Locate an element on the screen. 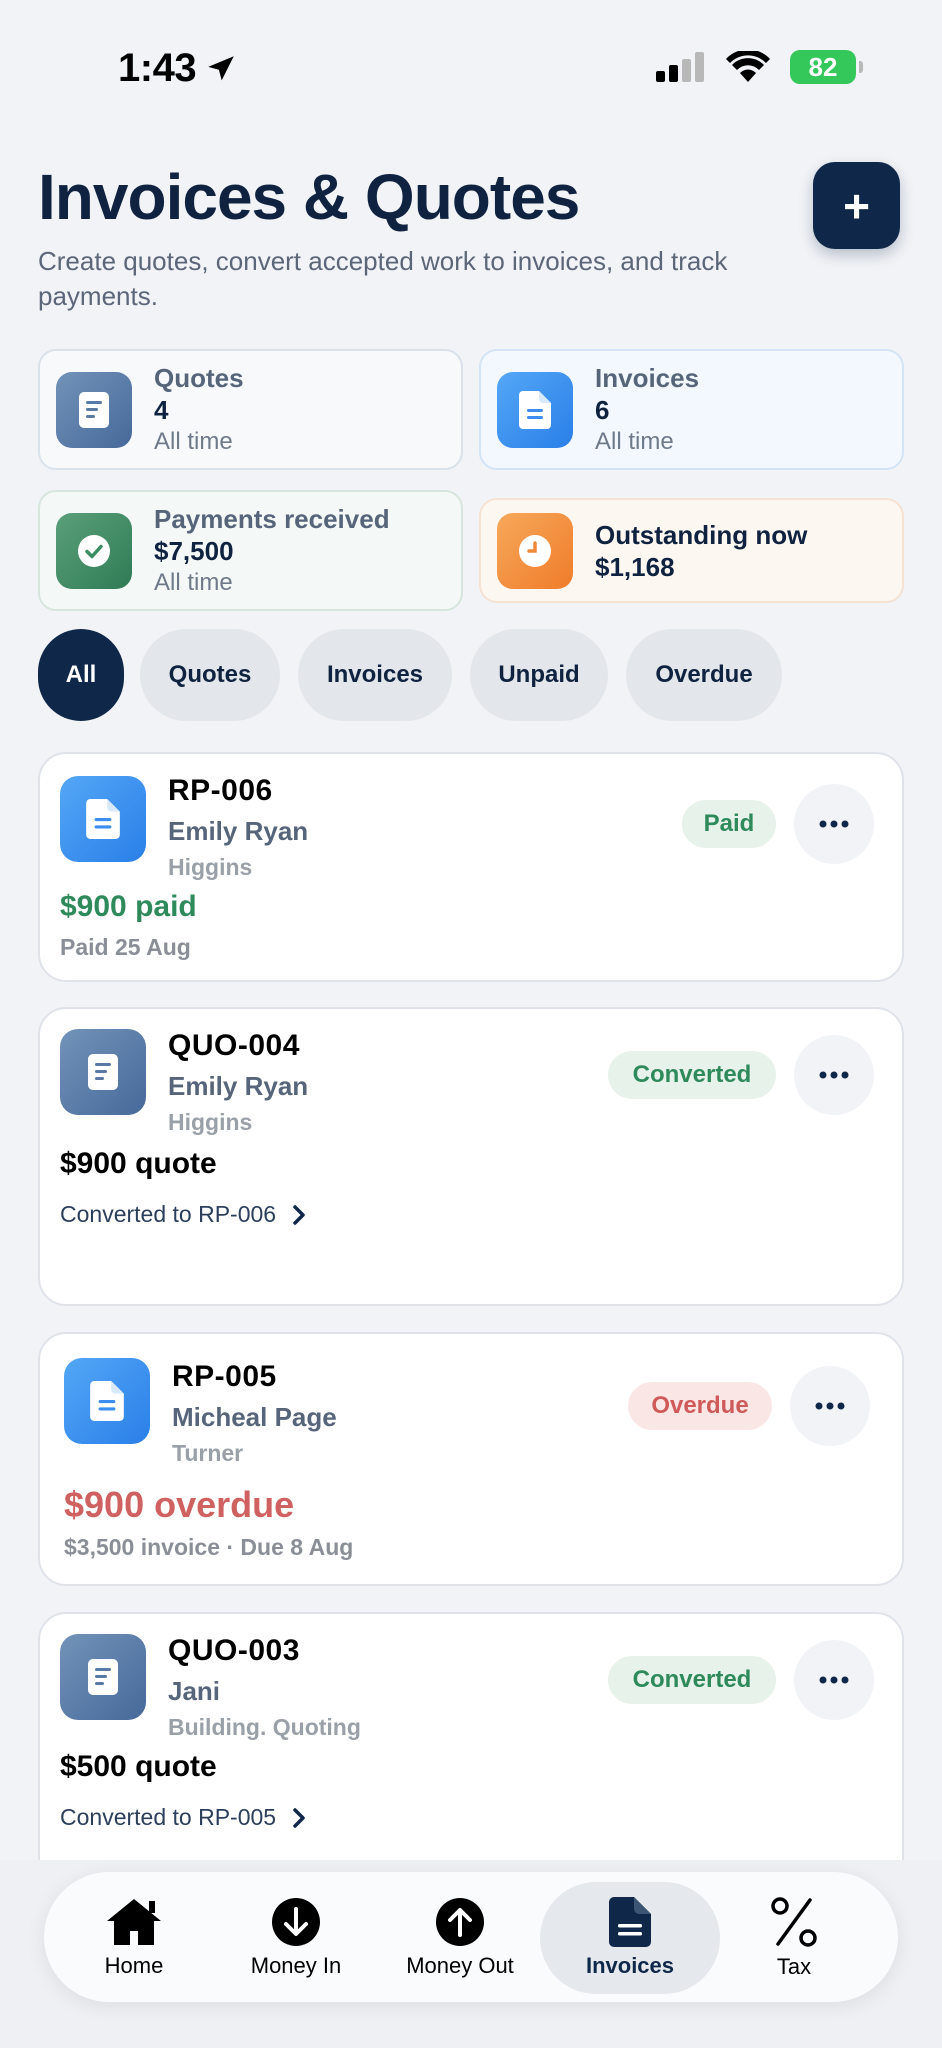 The height and width of the screenshot is (2048, 942). document-meta: Paid 25 Aug is located at coordinates (125, 947).